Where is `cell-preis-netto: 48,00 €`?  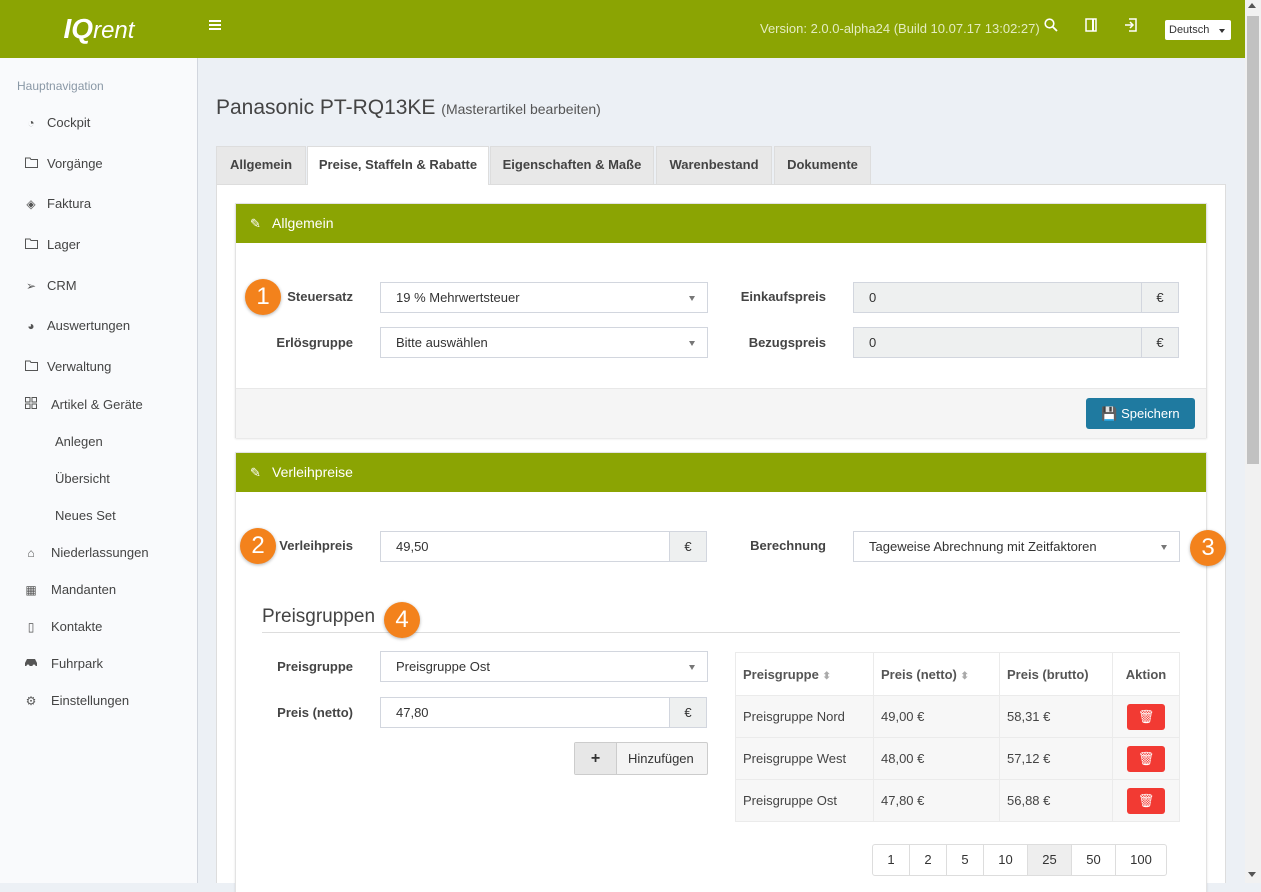
cell-preis-netto: 48,00 € is located at coordinates (936, 758).